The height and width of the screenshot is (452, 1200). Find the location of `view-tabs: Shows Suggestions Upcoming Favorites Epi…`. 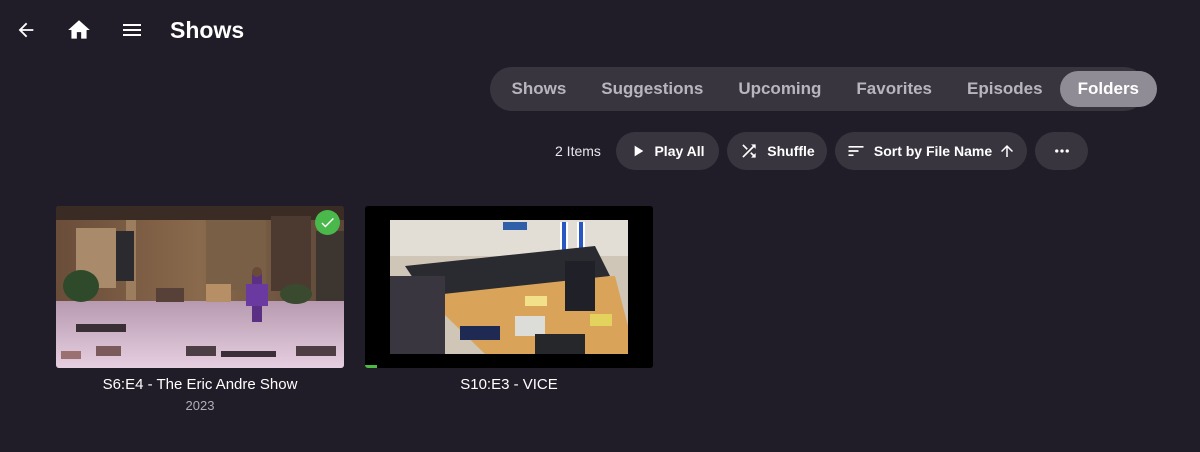

view-tabs: Shows Suggestions Upcoming Favorites Epi… is located at coordinates (823, 89).